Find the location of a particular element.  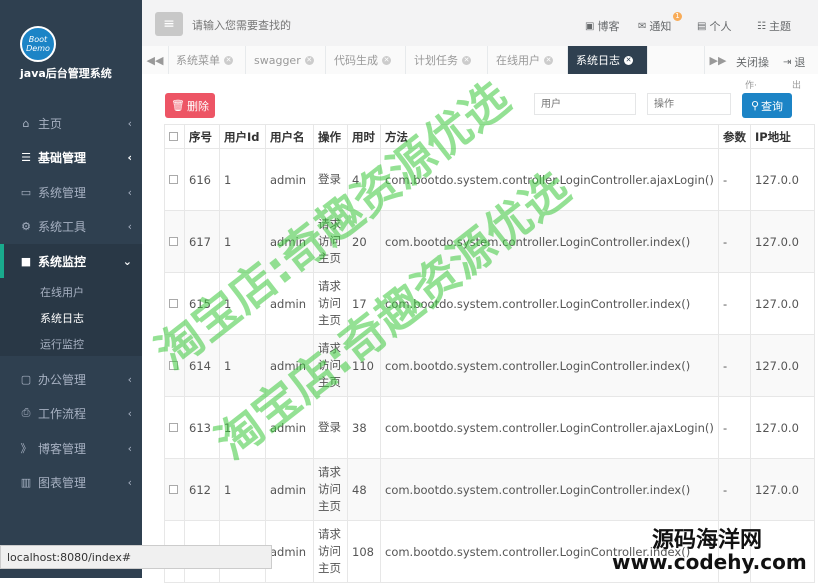

personal-link-label: 个人 is located at coordinates (720, 26).